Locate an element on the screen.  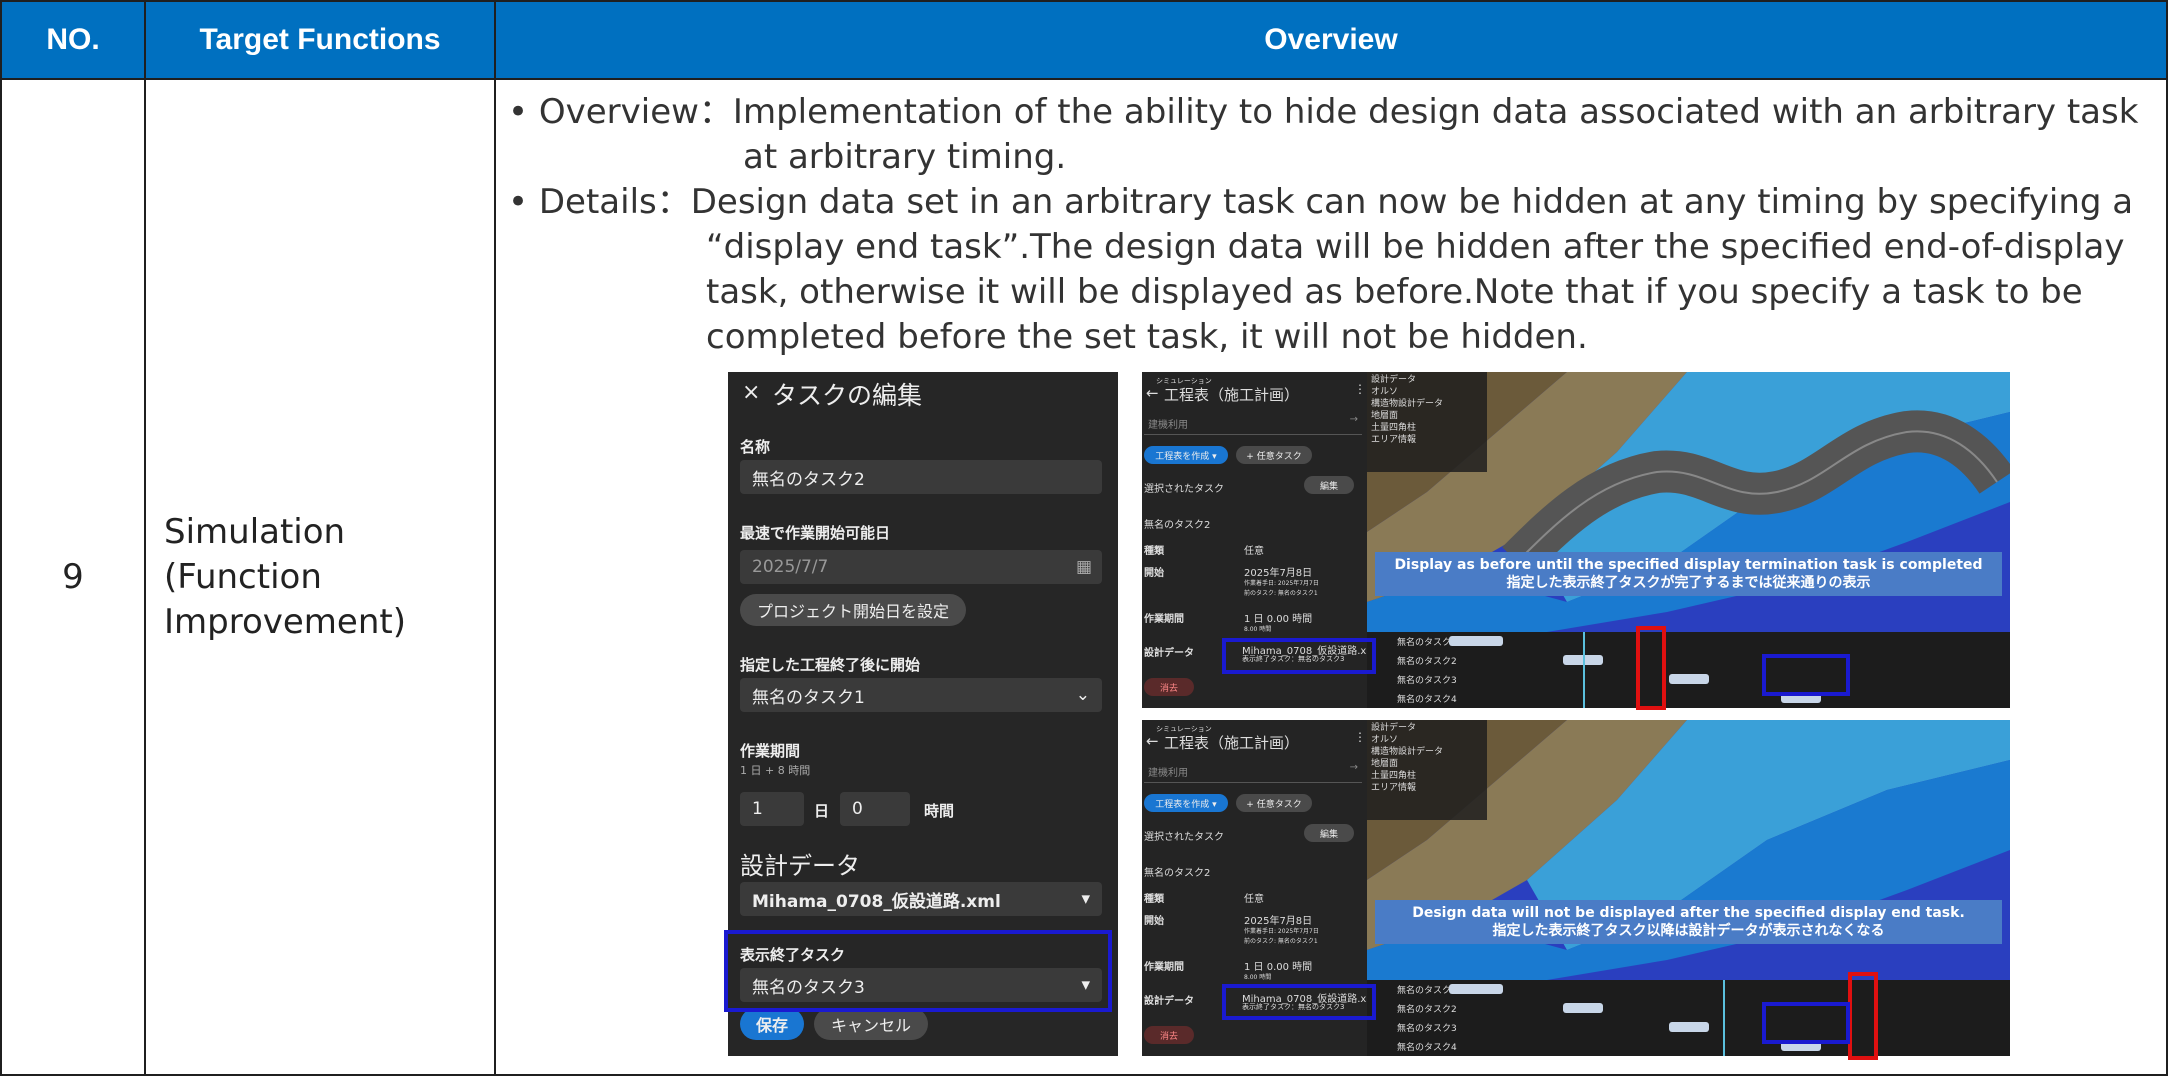
close-icon: × is located at coordinates (751, 392).